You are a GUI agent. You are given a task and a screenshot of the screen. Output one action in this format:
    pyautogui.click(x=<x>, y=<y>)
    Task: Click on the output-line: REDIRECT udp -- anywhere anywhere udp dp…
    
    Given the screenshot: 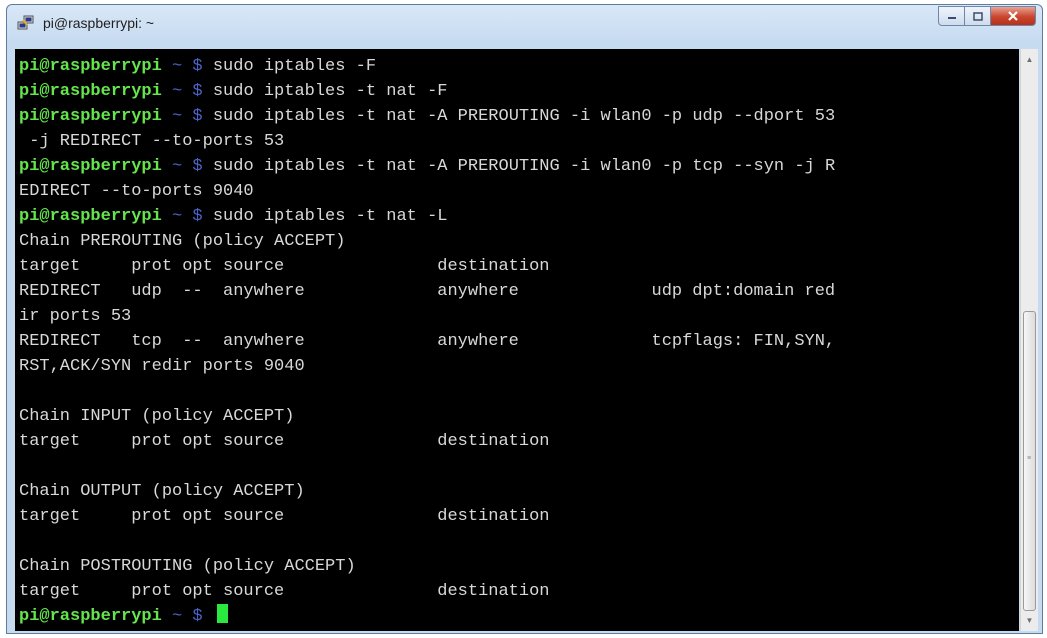 What is the action you would take?
    pyautogui.click(x=427, y=291)
    